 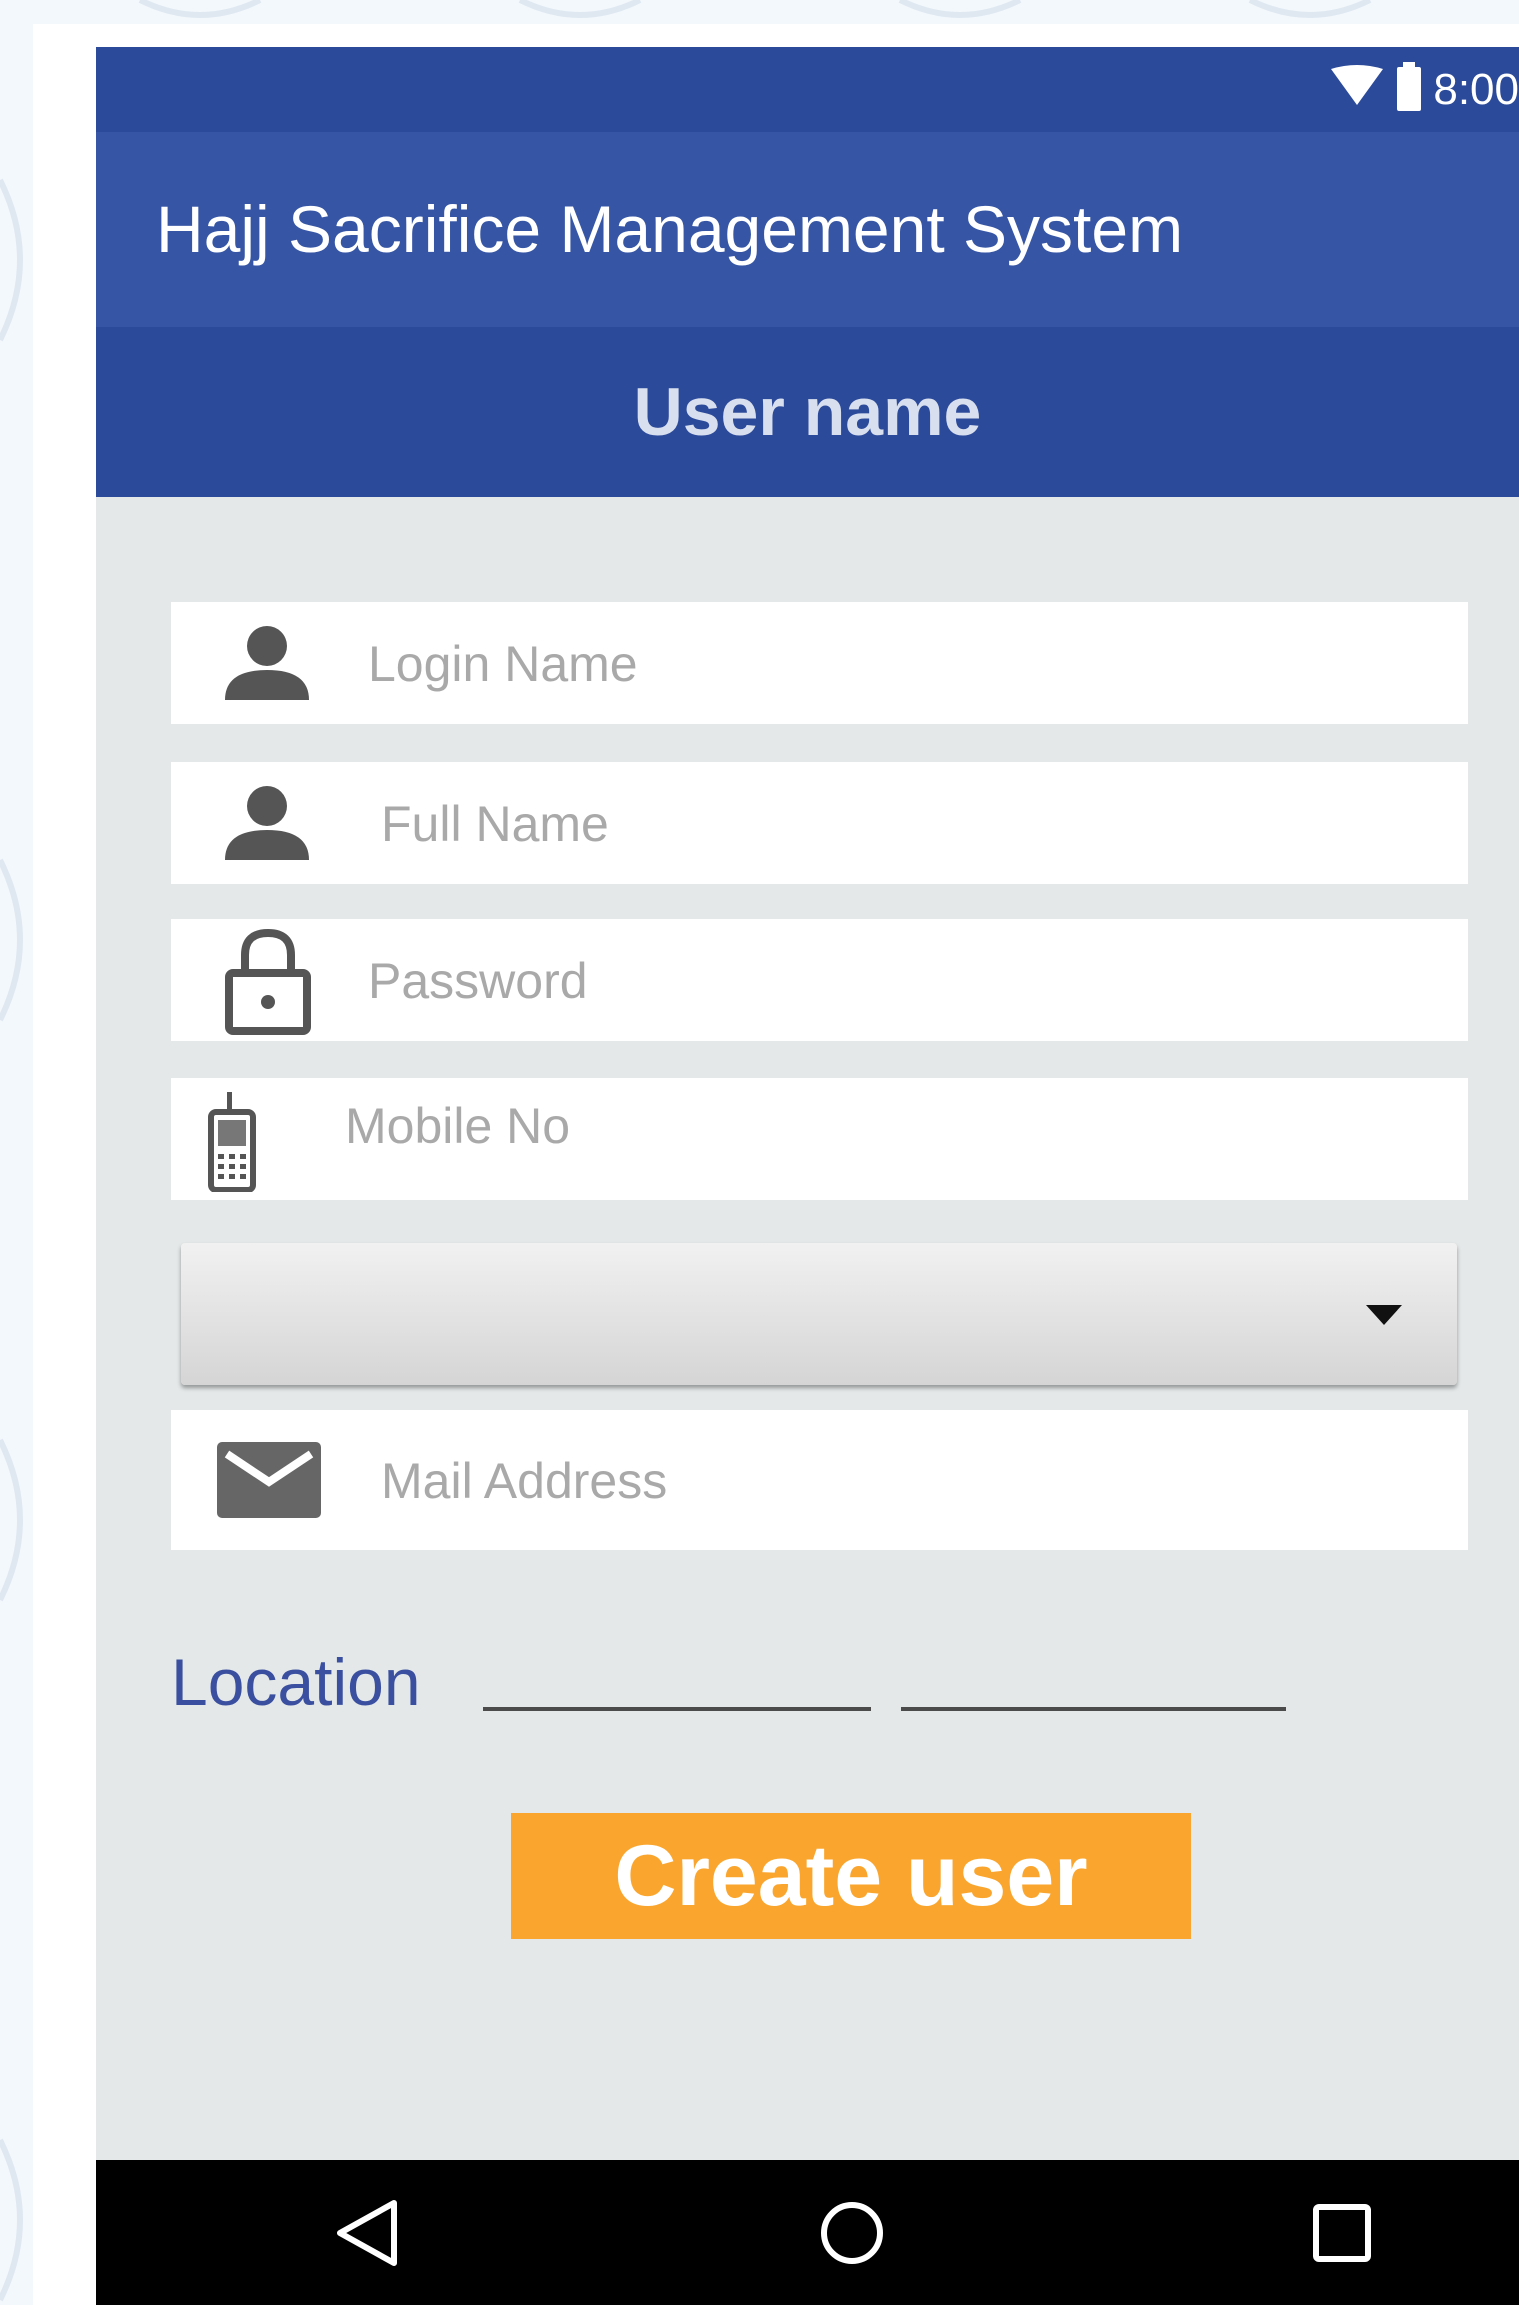 I want to click on caret-down-icon, so click(x=1384, y=1317).